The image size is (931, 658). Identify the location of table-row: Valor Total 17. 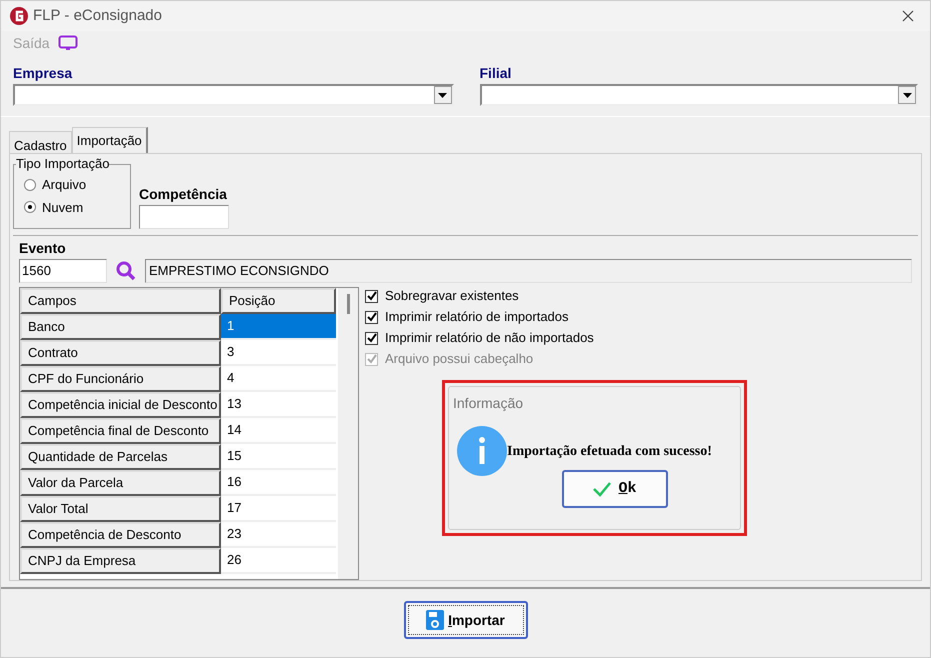
(179, 509).